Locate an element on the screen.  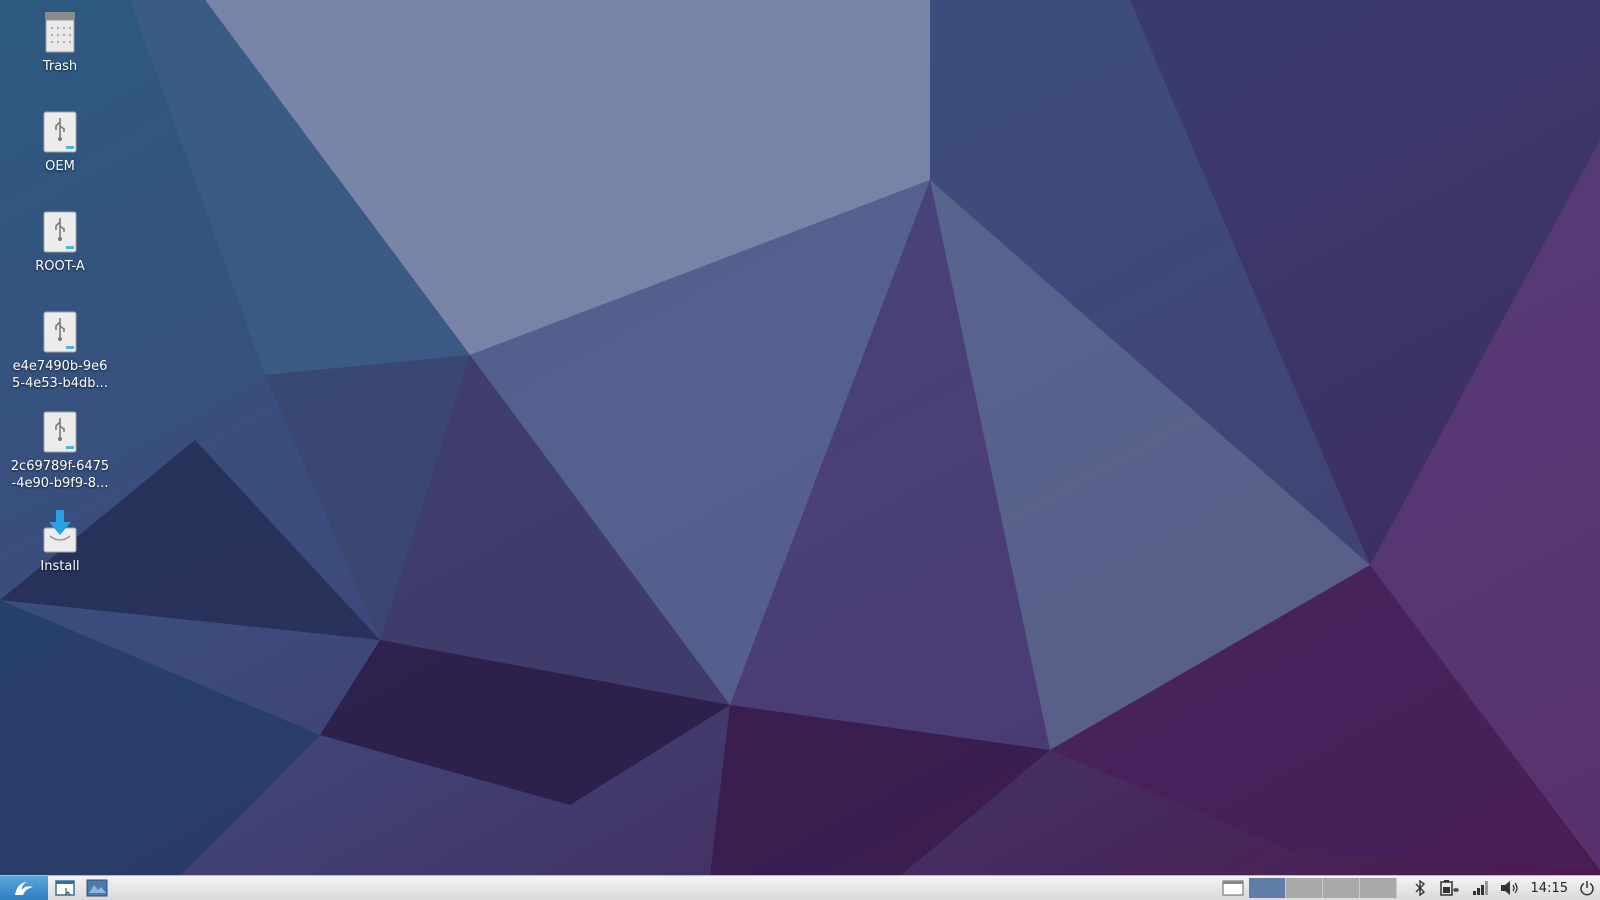
show-desktop-button is located at coordinates (65, 888).